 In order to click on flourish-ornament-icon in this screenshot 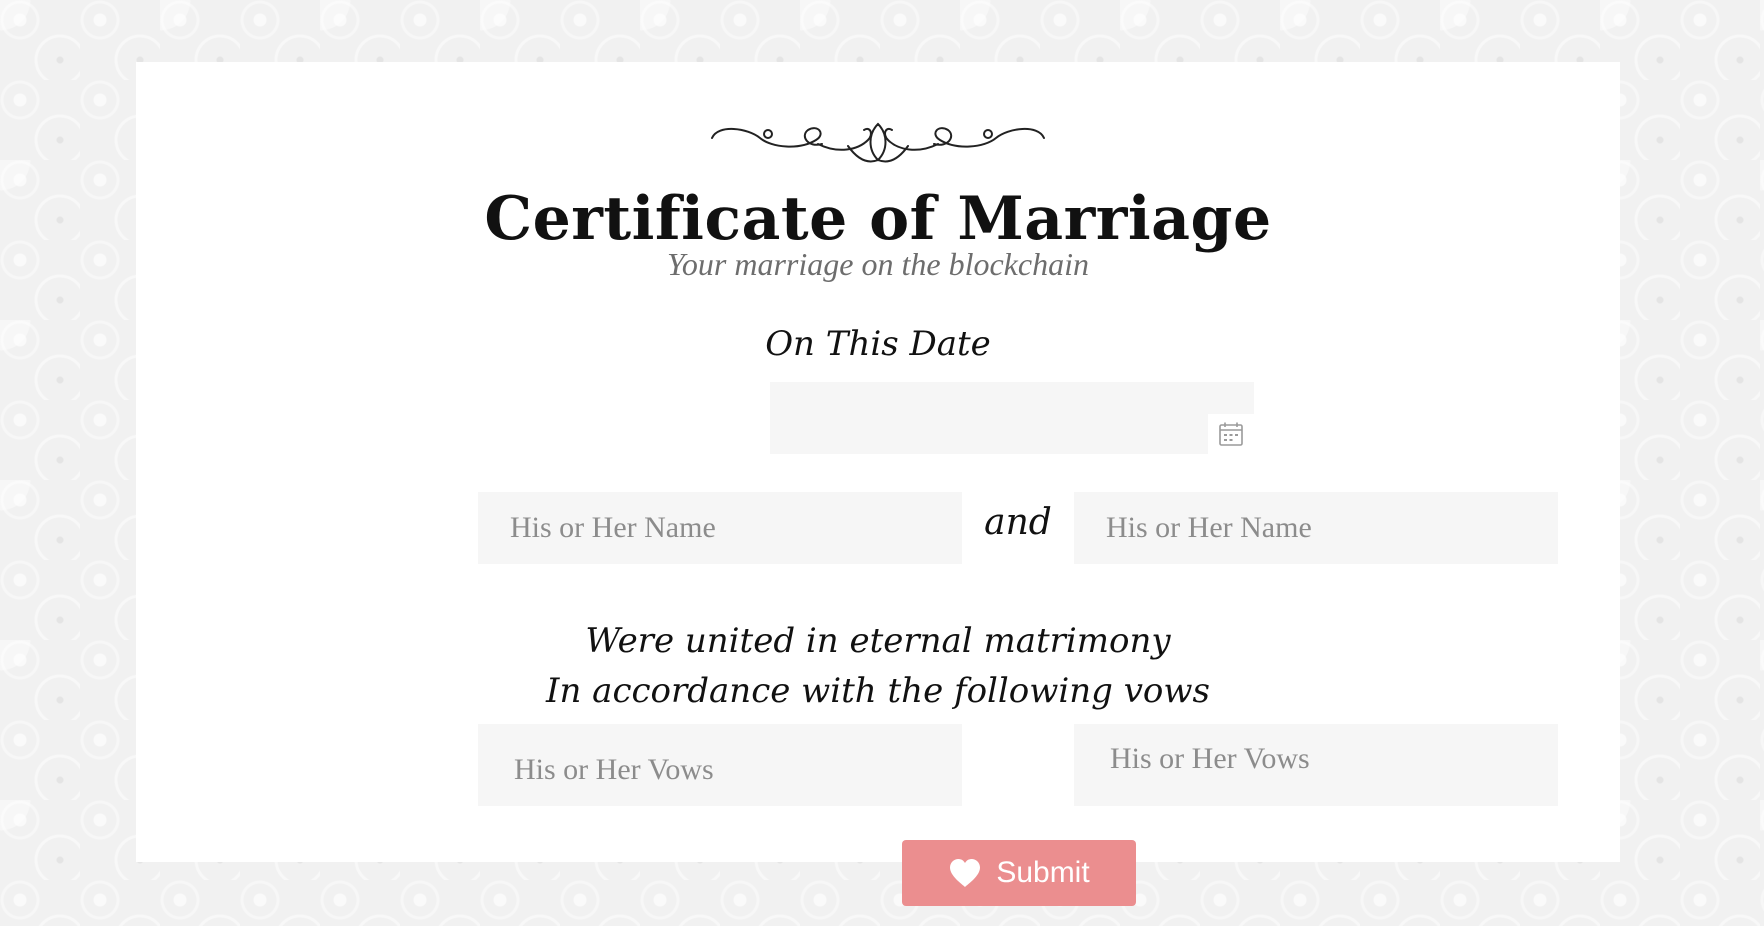, I will do `click(878, 143)`.